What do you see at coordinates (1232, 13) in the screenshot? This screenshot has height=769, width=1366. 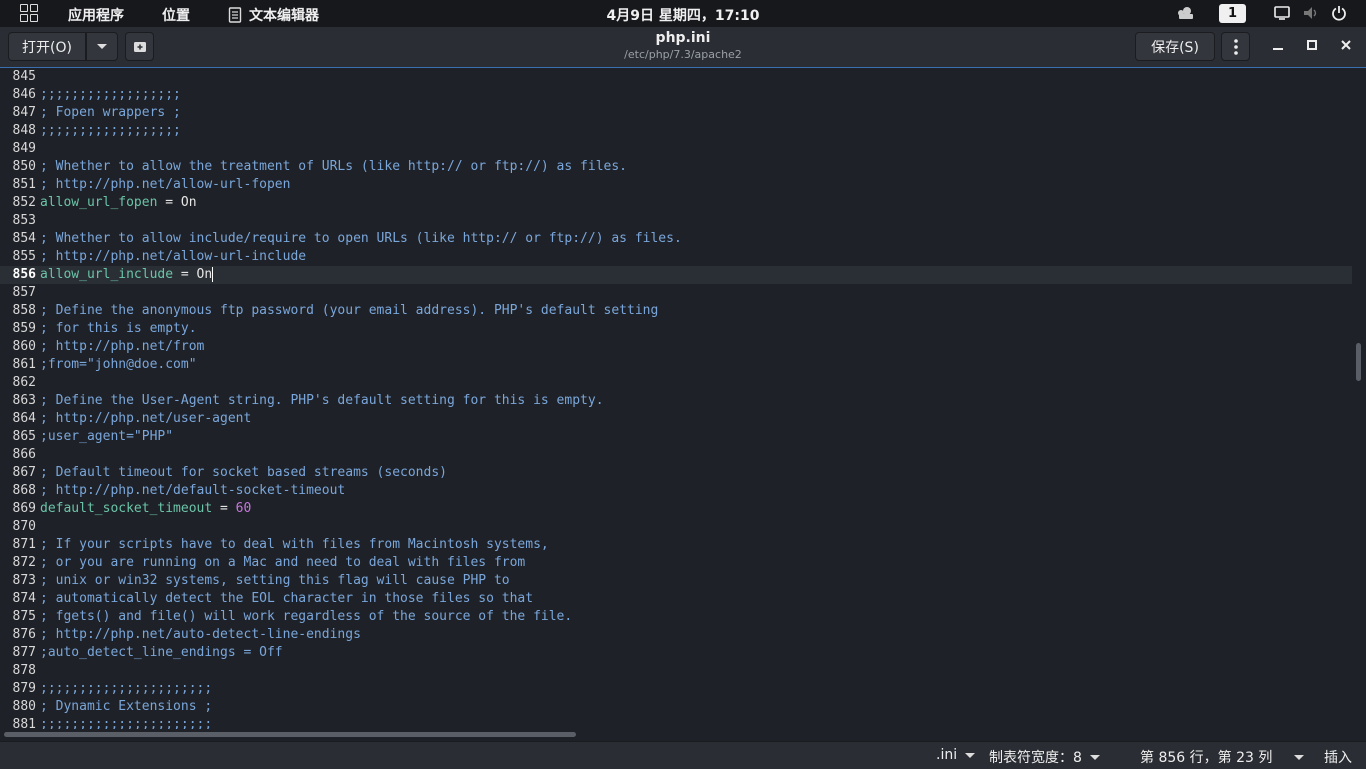 I see `workspace-indicator: 1` at bounding box center [1232, 13].